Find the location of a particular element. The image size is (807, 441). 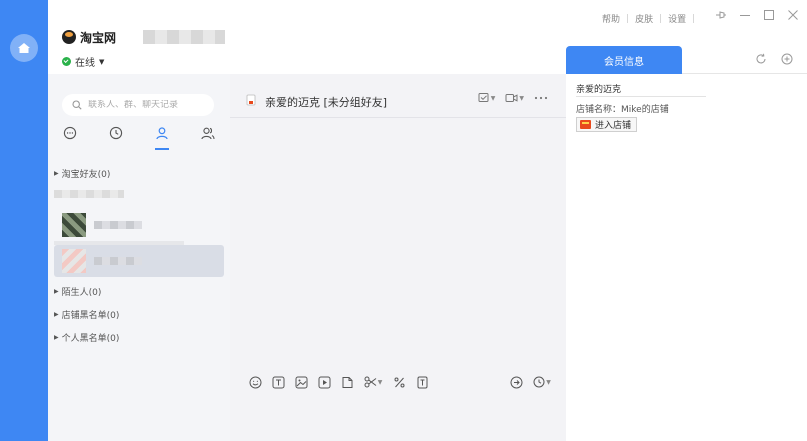

input-toolbar: ▼ ▼ is located at coordinates (400, 382).